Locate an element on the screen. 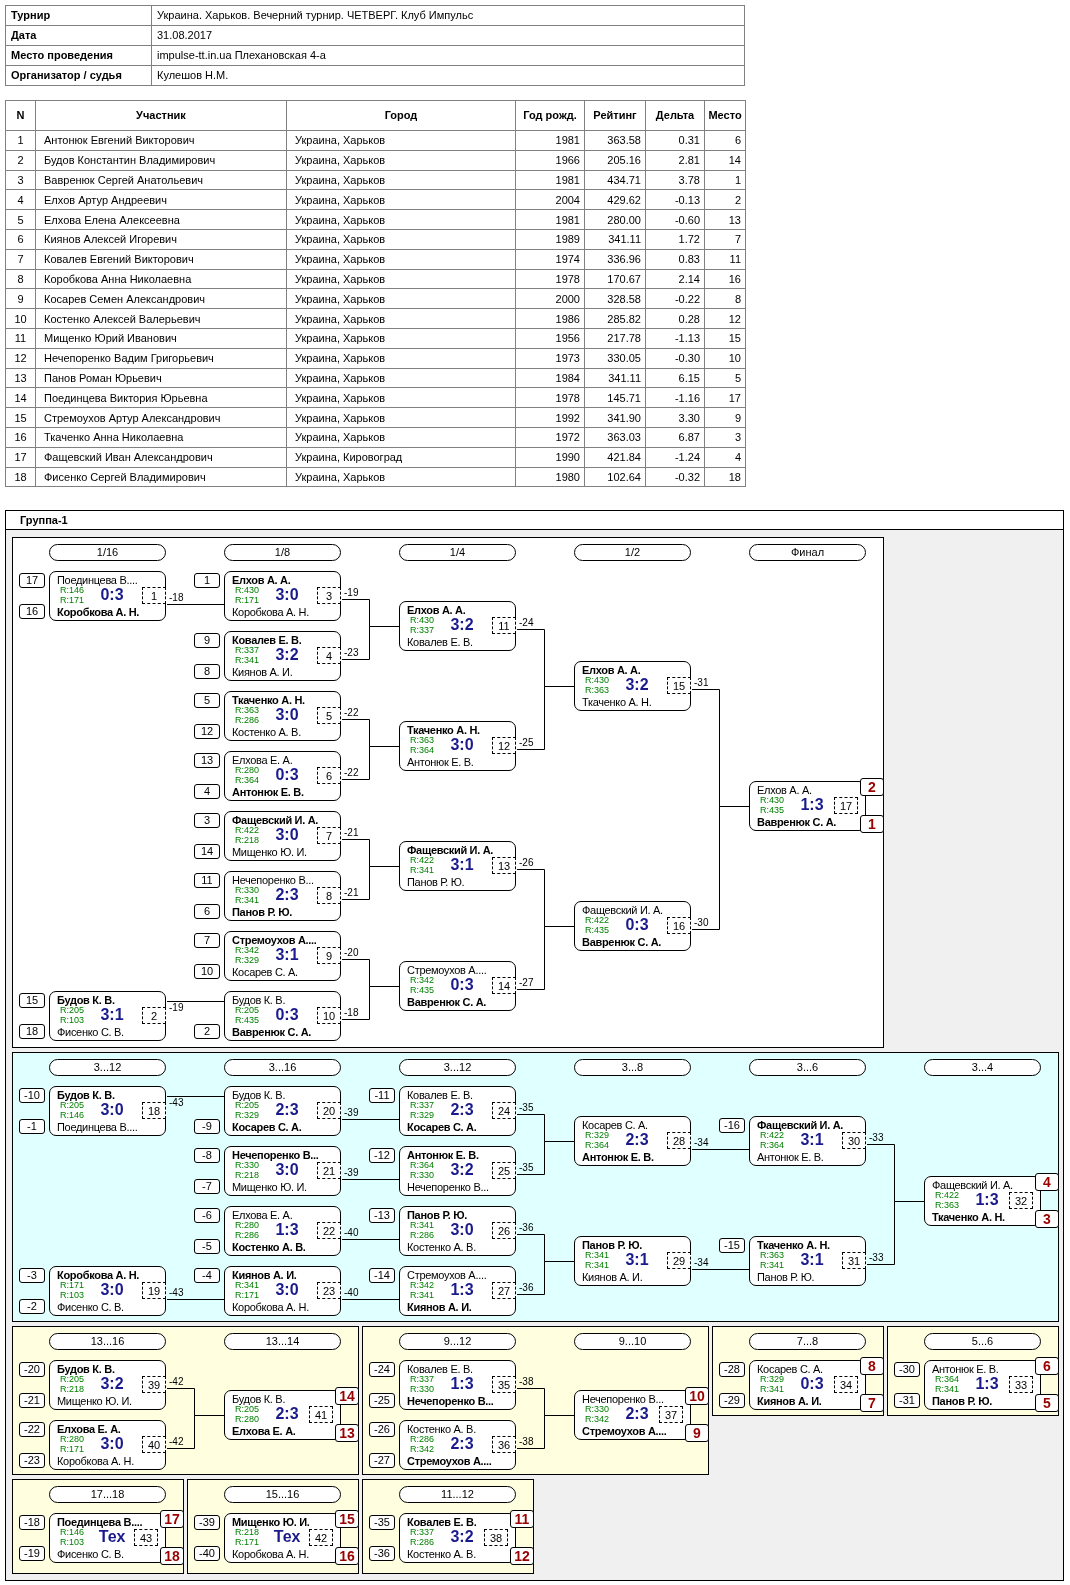  seed-number: 9 is located at coordinates (207, 640).